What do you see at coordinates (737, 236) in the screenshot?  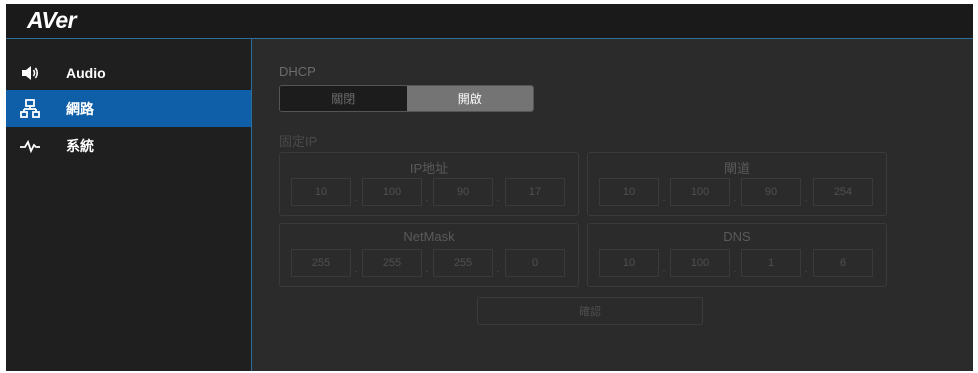 I see `dns-title: DNS` at bounding box center [737, 236].